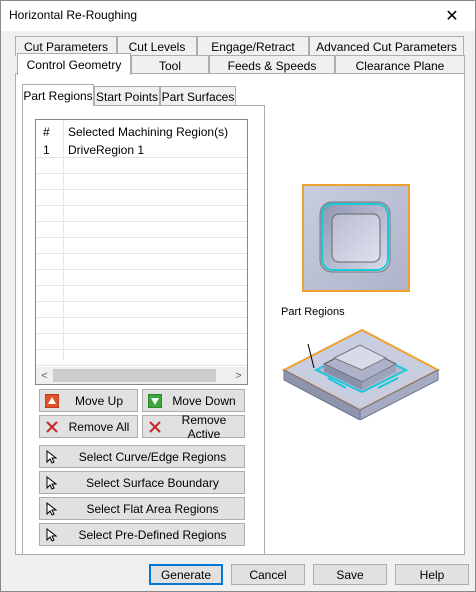 The image size is (476, 592). I want to click on list-header: # Selected Machining Region(s), so click(141, 131).